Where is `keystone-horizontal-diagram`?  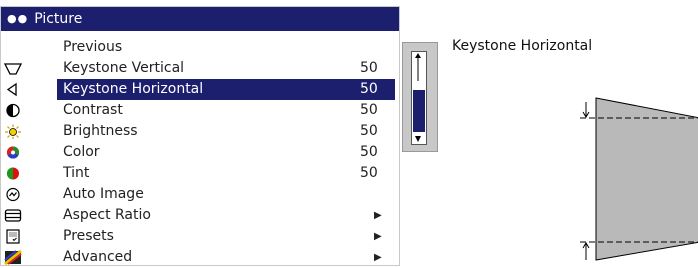
keystone-horizontal-diagram is located at coordinates (639, 179).